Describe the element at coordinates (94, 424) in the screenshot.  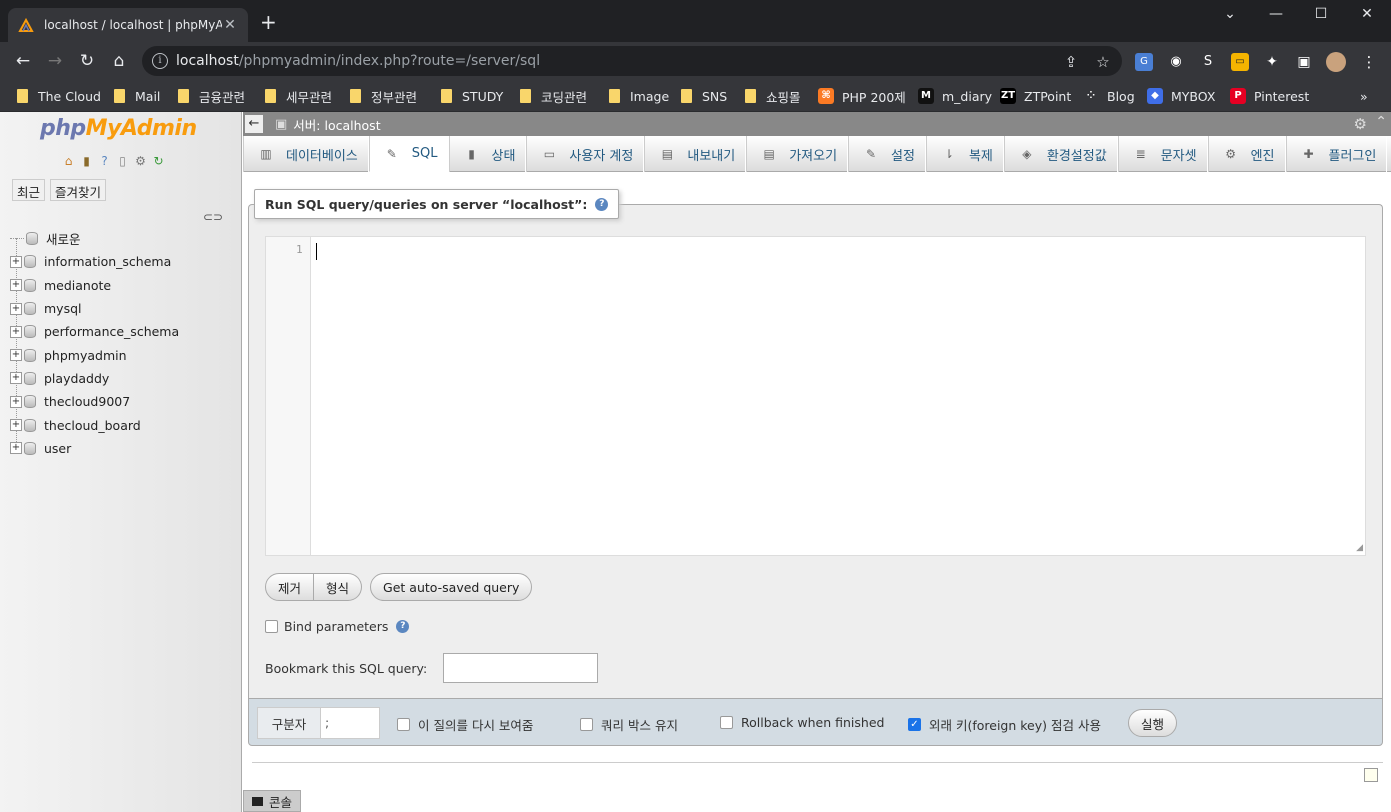
I see `tree-item-database: + thecloud_board` at that location.